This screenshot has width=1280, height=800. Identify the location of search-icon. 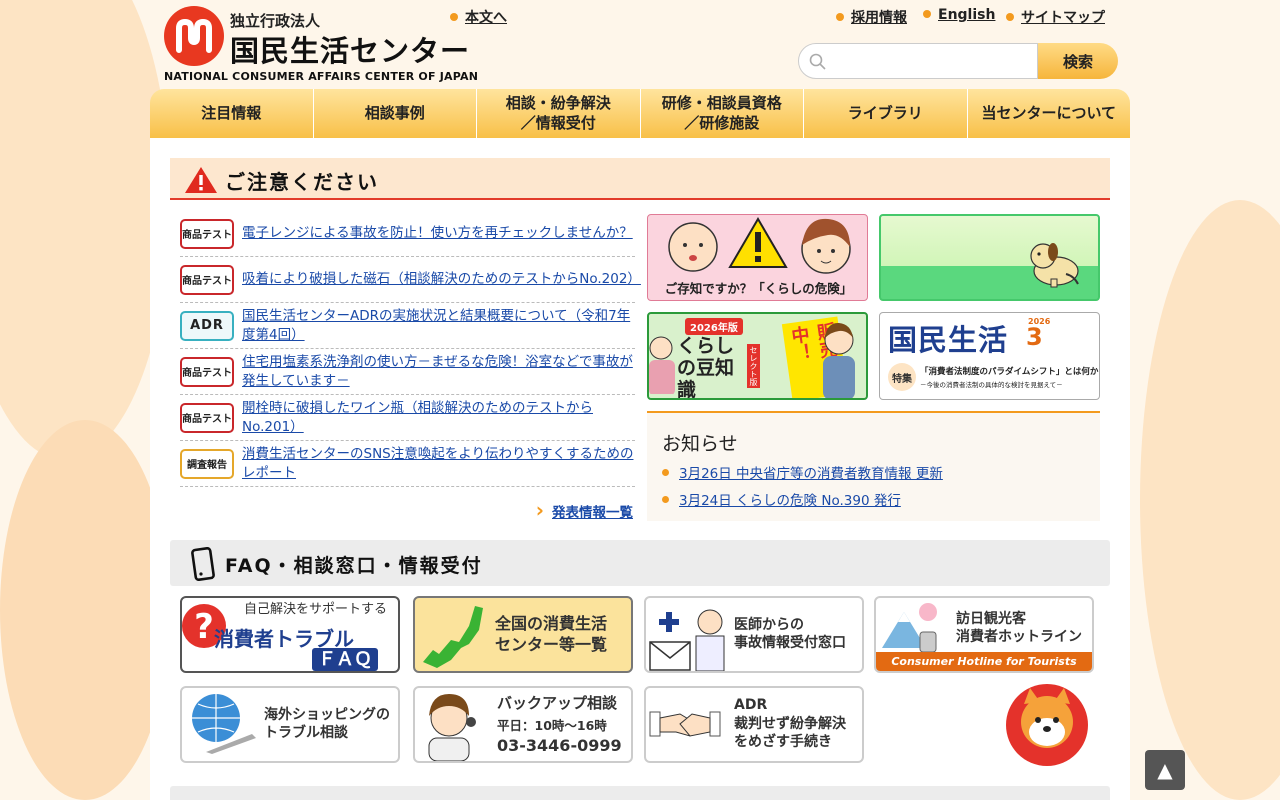
(817, 61).